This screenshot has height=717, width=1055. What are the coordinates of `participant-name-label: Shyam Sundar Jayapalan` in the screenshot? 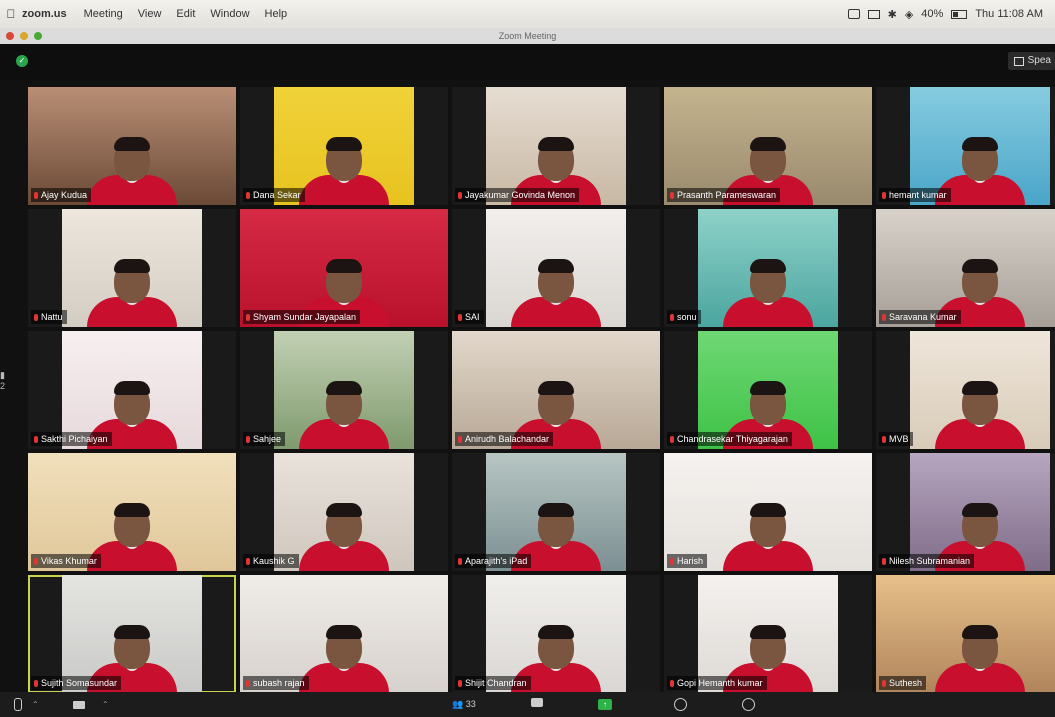 It's located at (302, 317).